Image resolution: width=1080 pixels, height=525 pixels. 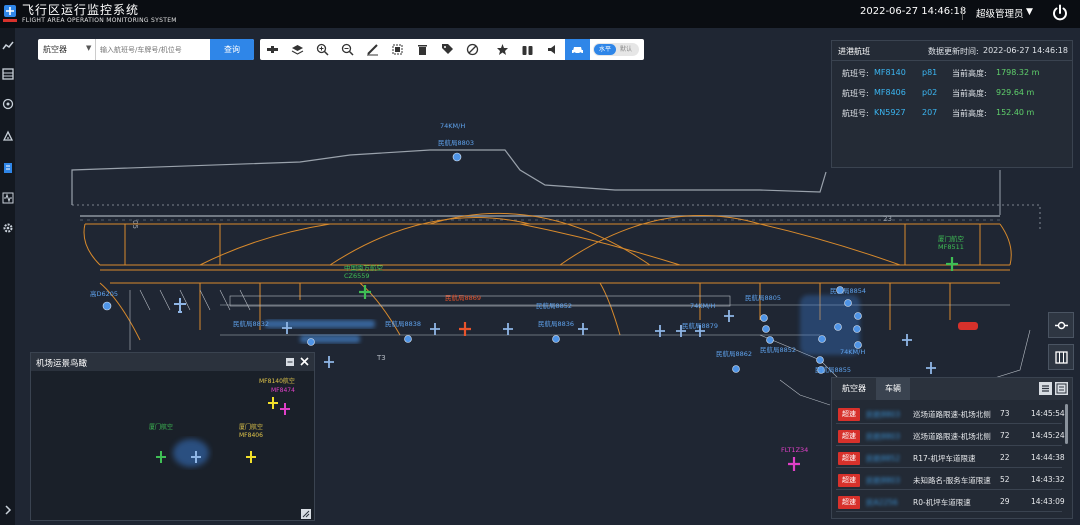 I want to click on alarm-time: 14:45:24, so click(x=1048, y=435).